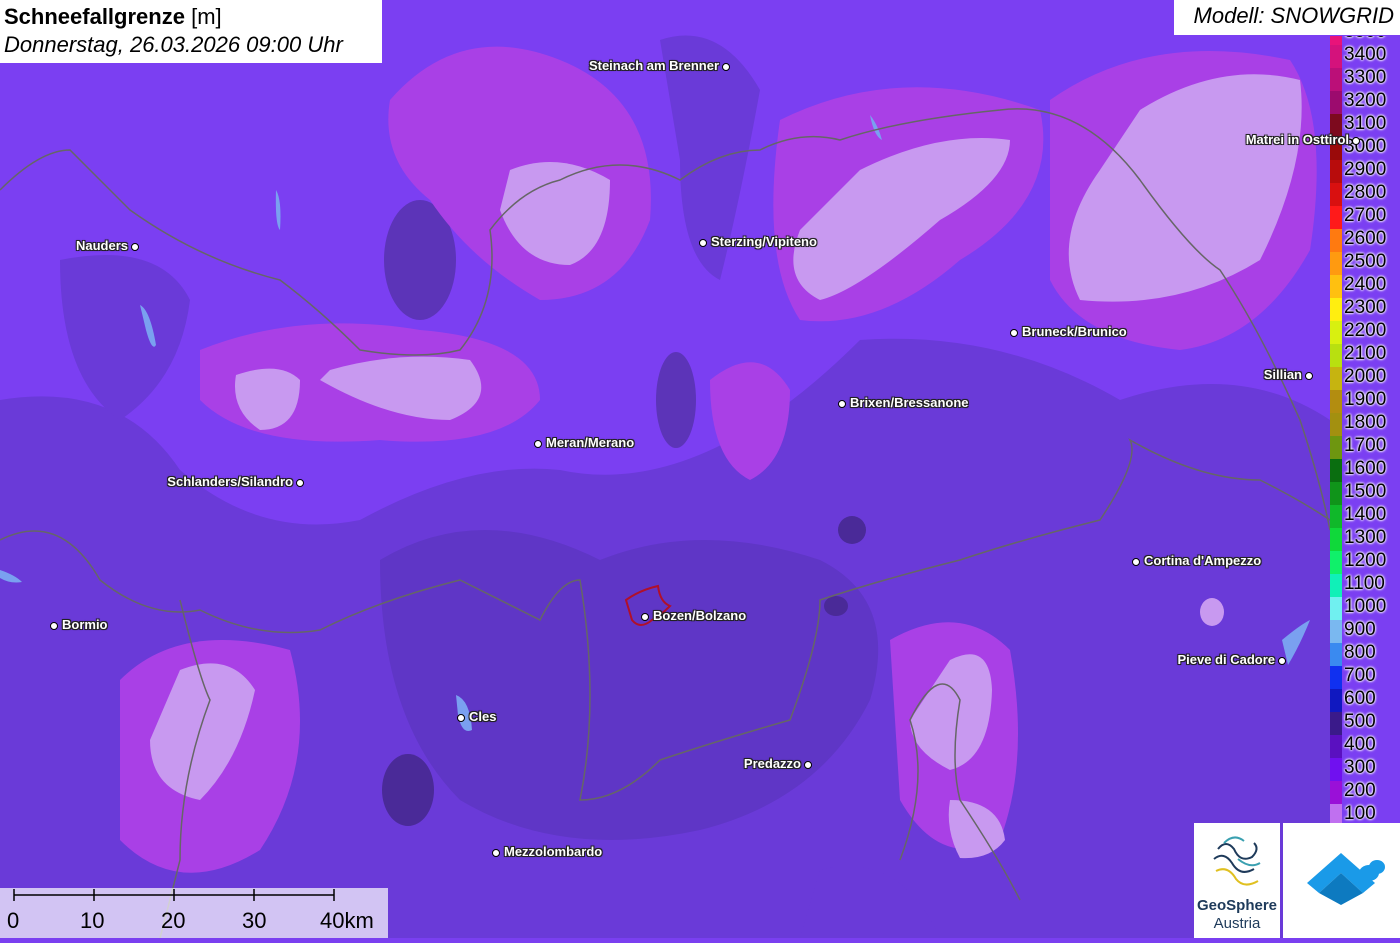 This screenshot has height=943, width=1400. Describe the element at coordinates (1237, 861) in the screenshot. I see `geosphere-emblem-icon` at that location.